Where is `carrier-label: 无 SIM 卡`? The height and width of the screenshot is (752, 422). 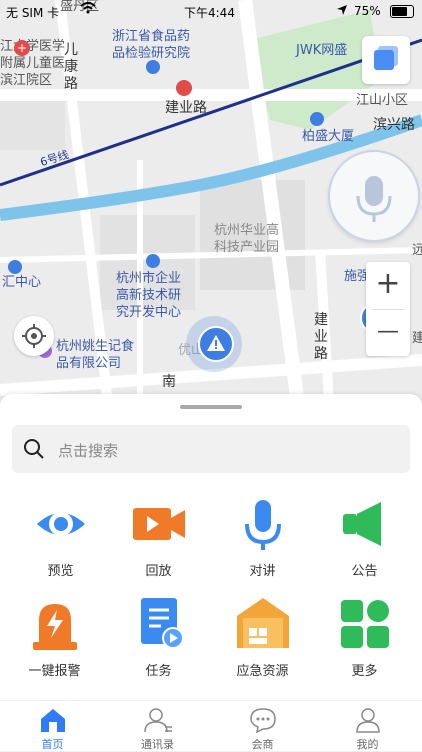 carrier-label: 无 SIM 卡 is located at coordinates (33, 13).